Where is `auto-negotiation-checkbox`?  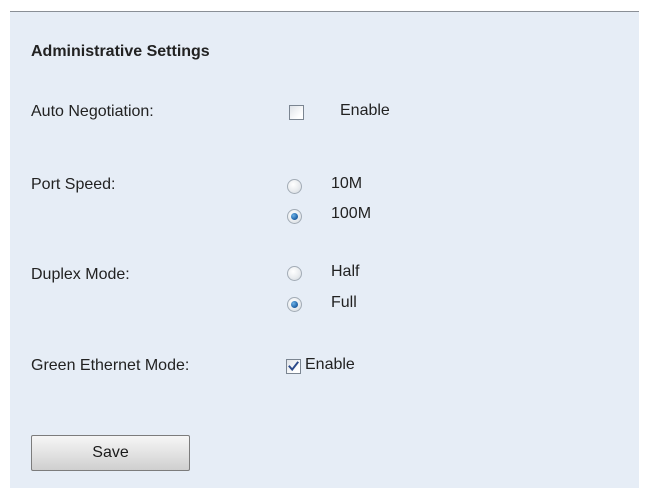
auto-negotiation-checkbox is located at coordinates (296, 112).